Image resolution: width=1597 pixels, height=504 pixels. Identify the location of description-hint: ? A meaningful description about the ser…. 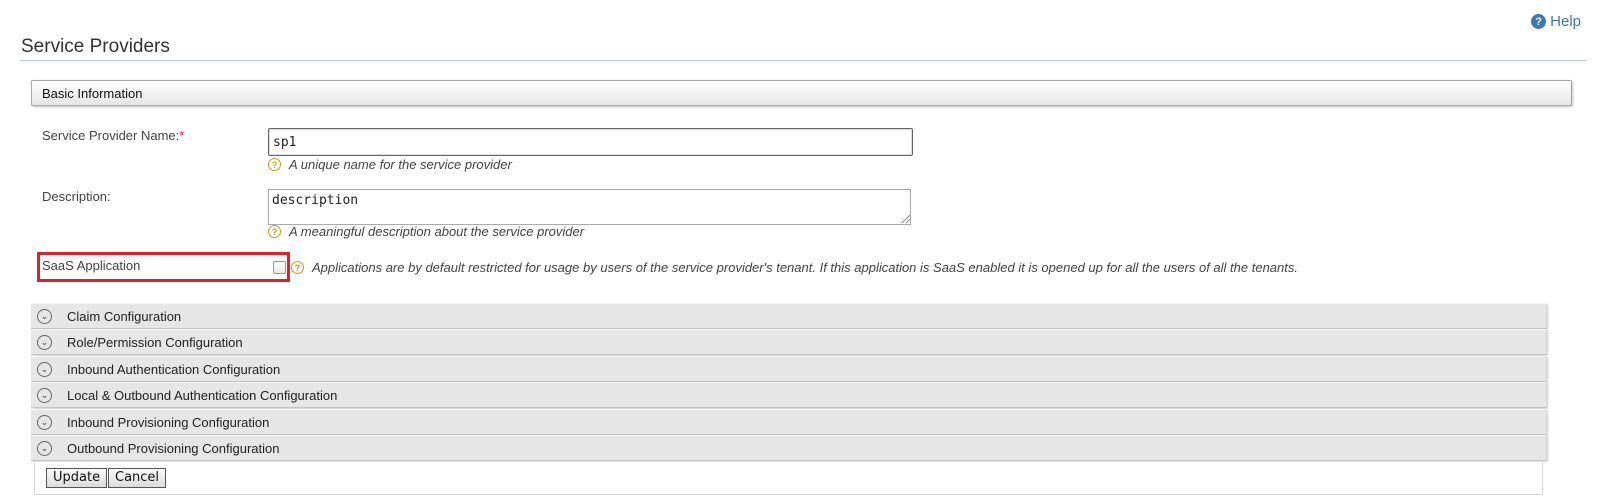
(426, 231).